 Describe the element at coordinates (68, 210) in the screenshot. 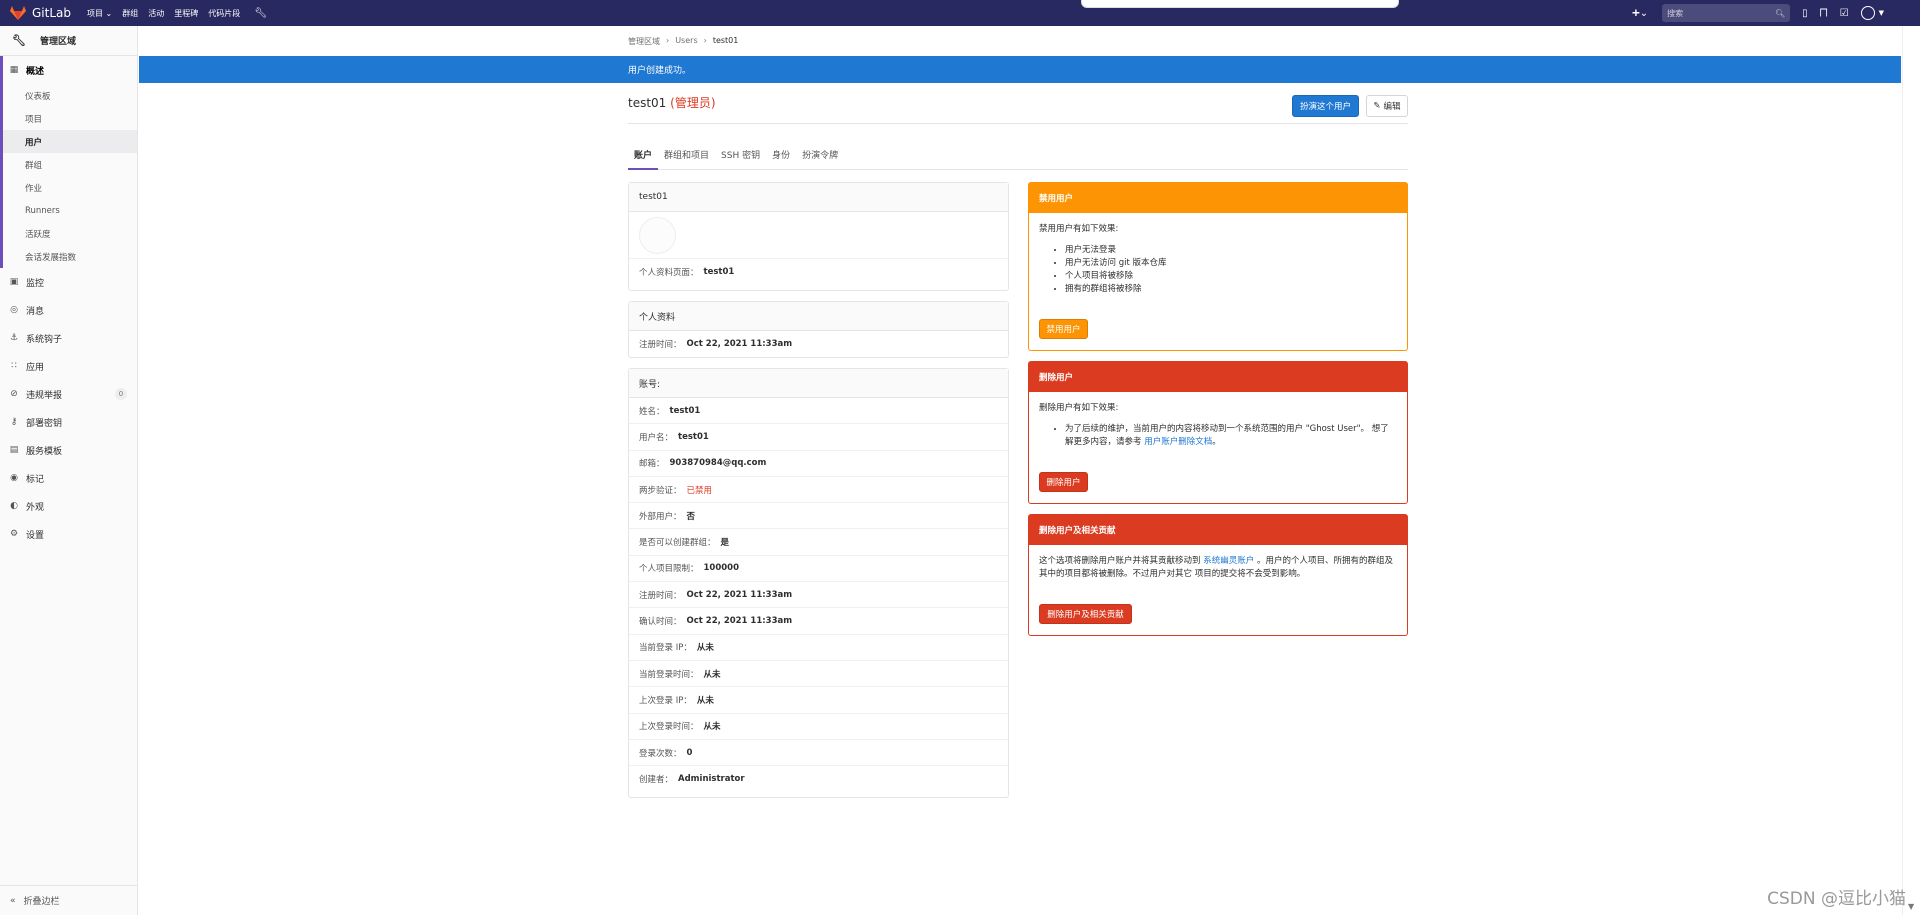

I see `sidebar-subitem-runners: Runners` at that location.